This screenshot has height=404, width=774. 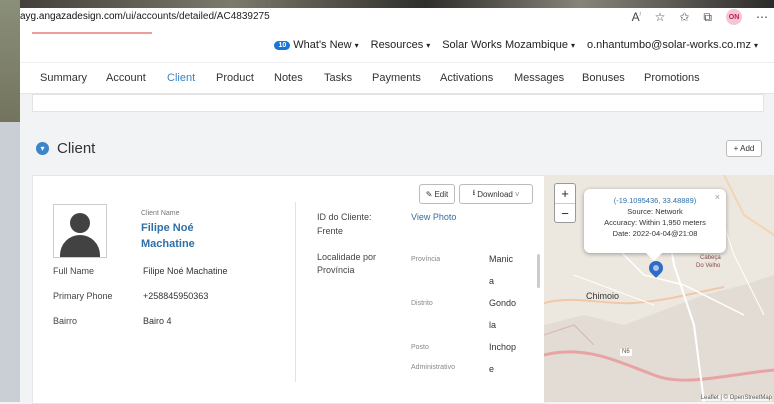 What do you see at coordinates (655, 211) in the screenshot?
I see `popup-source: Source: Network` at bounding box center [655, 211].